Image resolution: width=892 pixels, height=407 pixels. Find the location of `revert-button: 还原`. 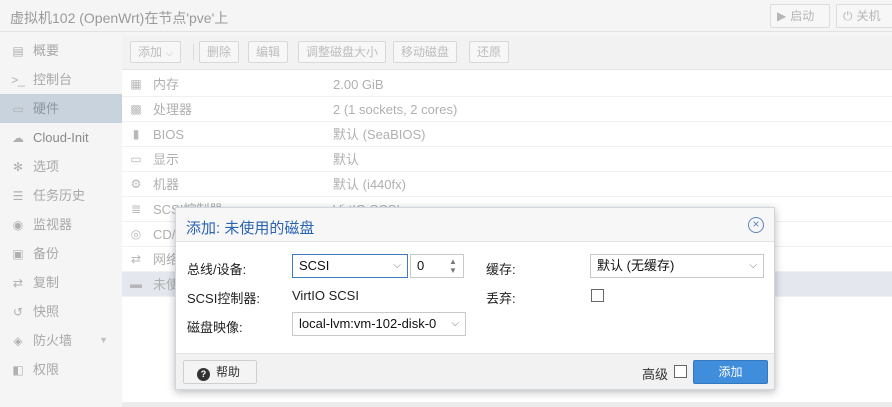

revert-button: 还原 is located at coordinates (489, 52).